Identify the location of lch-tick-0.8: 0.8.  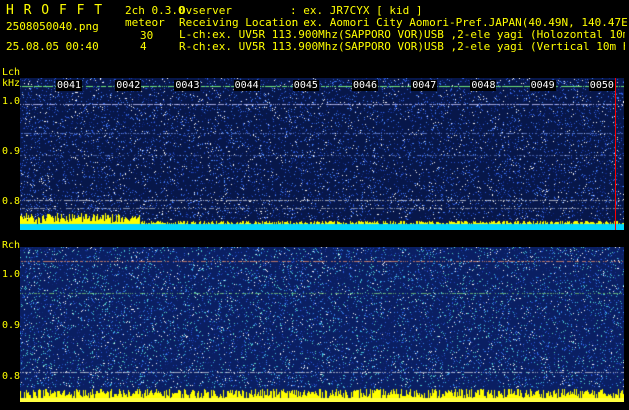
(11, 201).